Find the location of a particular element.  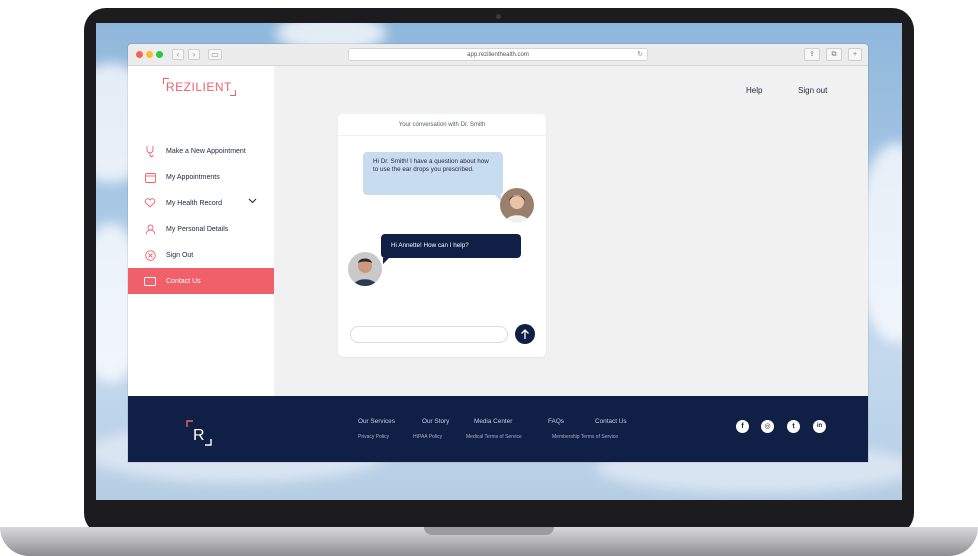

instagram-icon: ◎ is located at coordinates (767, 426).